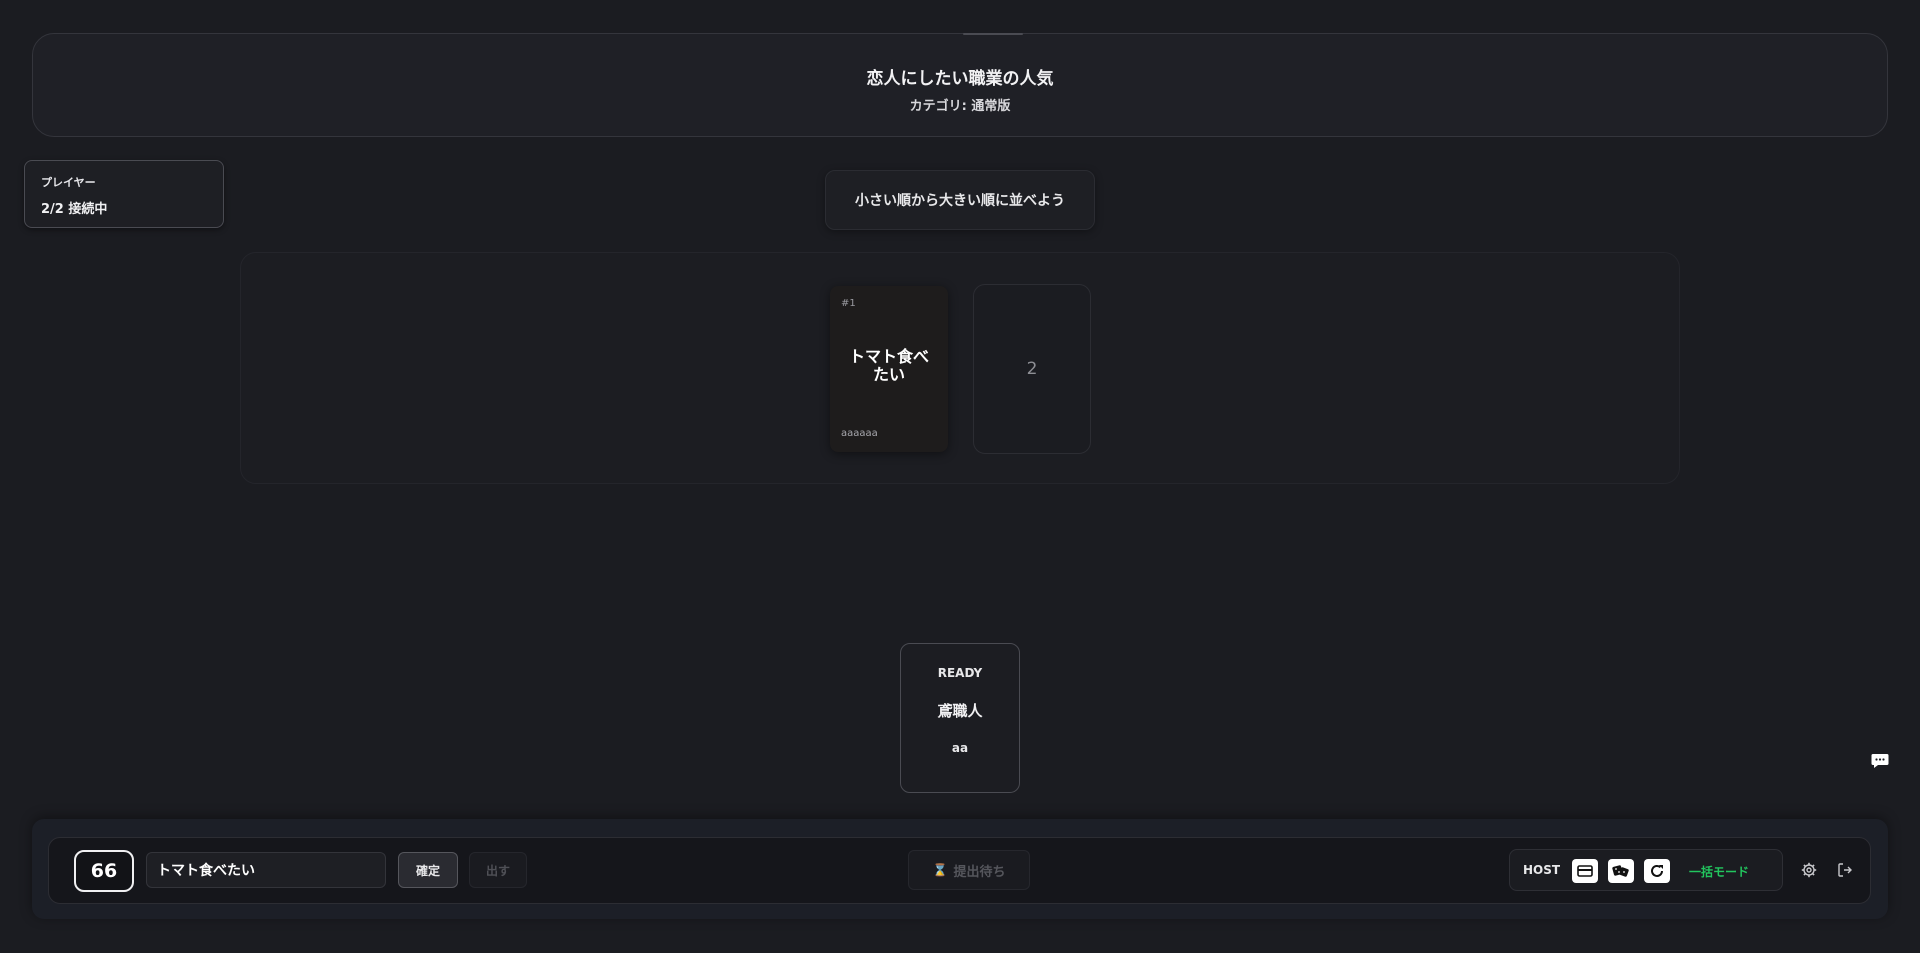 This screenshot has width=1920, height=953. What do you see at coordinates (848, 303) in the screenshot?
I see `played-card-number: #1` at bounding box center [848, 303].